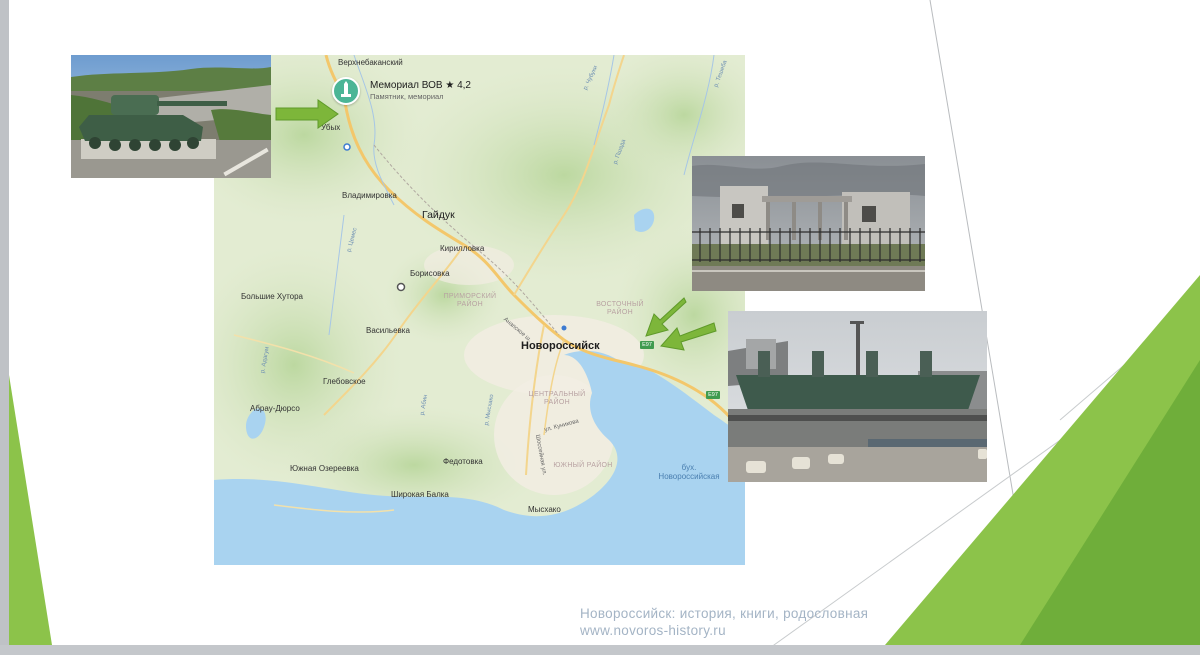 The image size is (1200, 655). I want to click on footer-url: www.novoros-history.ru, so click(724, 630).